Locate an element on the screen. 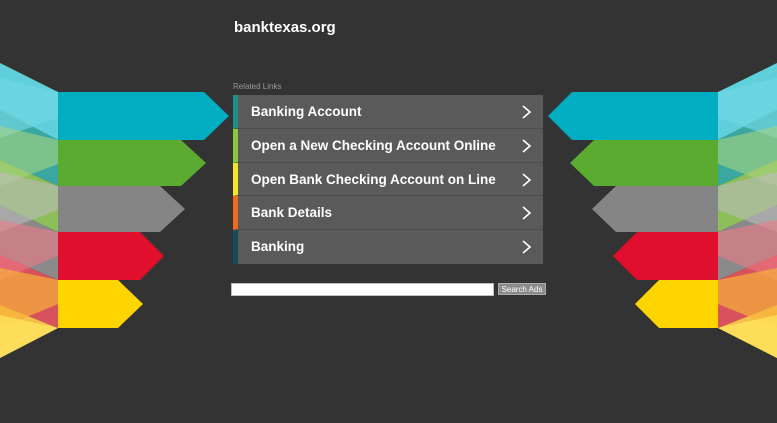 This screenshot has width=777, height=423. link-label: Open a New Checking Account Online is located at coordinates (373, 145).